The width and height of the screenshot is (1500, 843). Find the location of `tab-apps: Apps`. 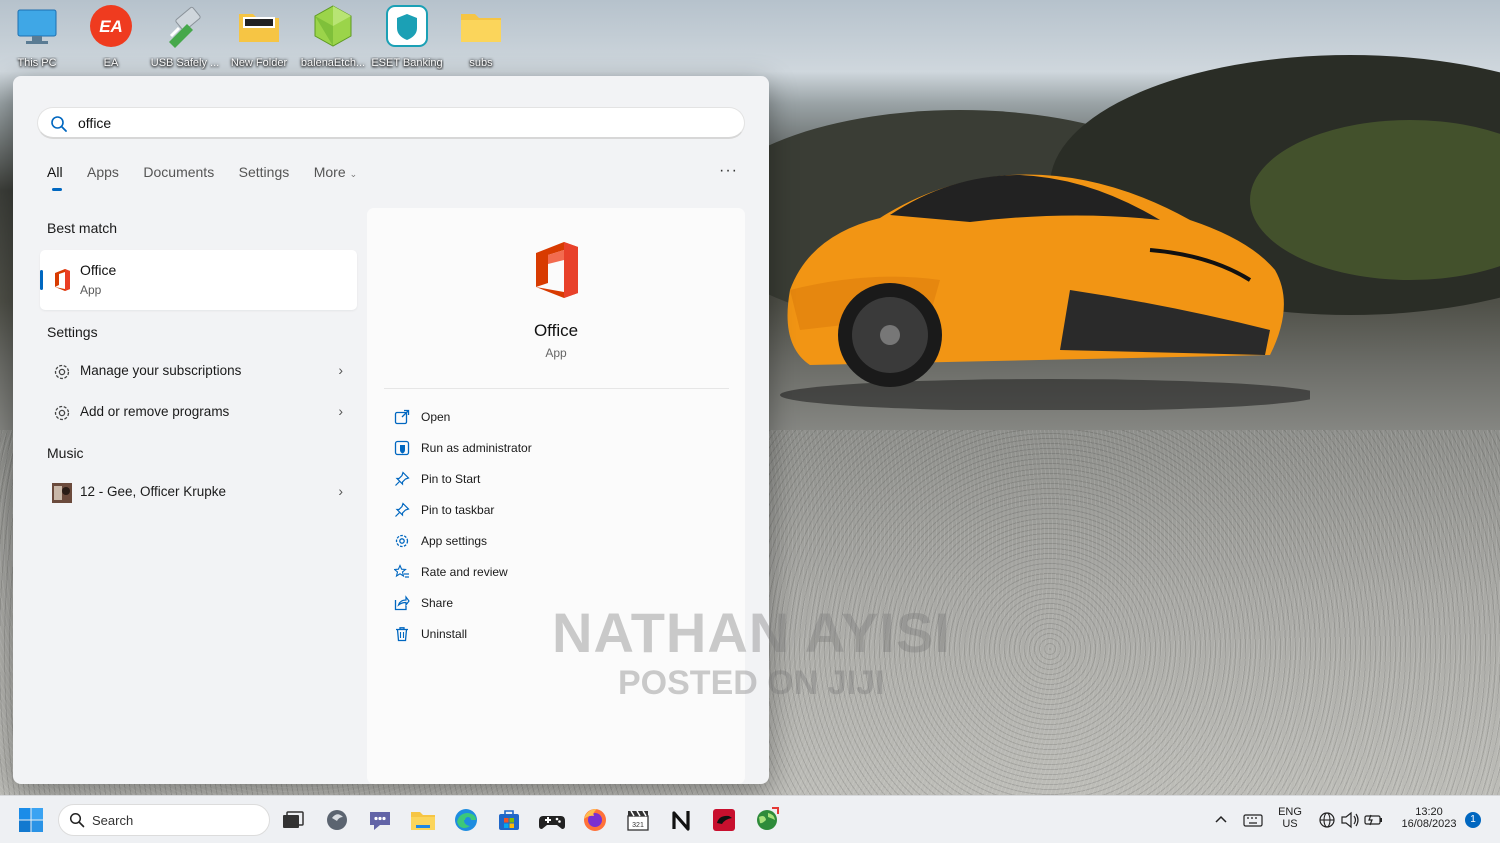

tab-apps: Apps is located at coordinates (103, 172).